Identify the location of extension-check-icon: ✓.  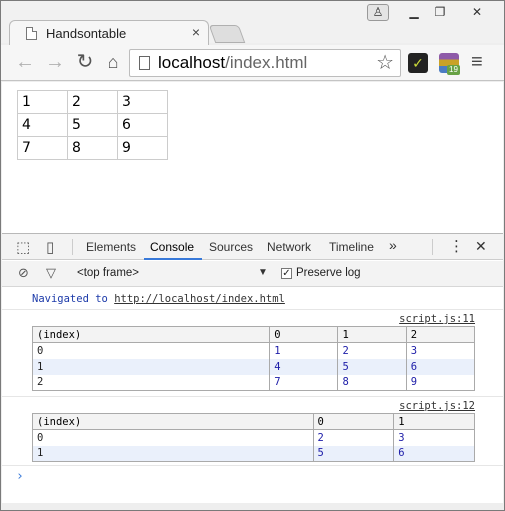
(418, 63).